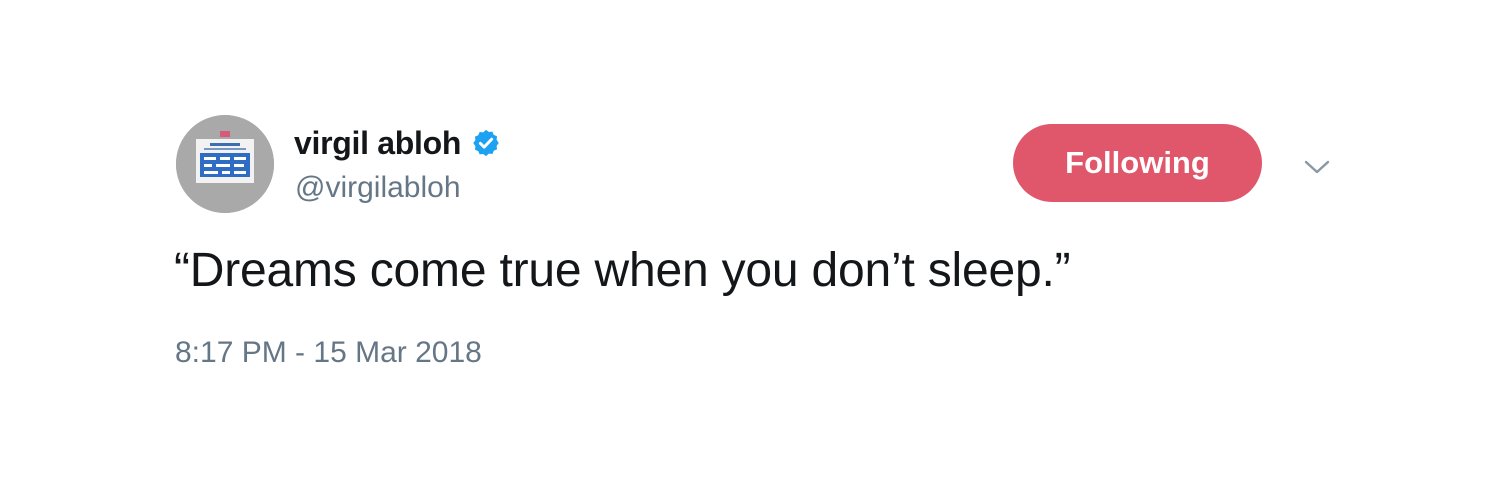  I want to click on avatar-image, so click(225, 164).